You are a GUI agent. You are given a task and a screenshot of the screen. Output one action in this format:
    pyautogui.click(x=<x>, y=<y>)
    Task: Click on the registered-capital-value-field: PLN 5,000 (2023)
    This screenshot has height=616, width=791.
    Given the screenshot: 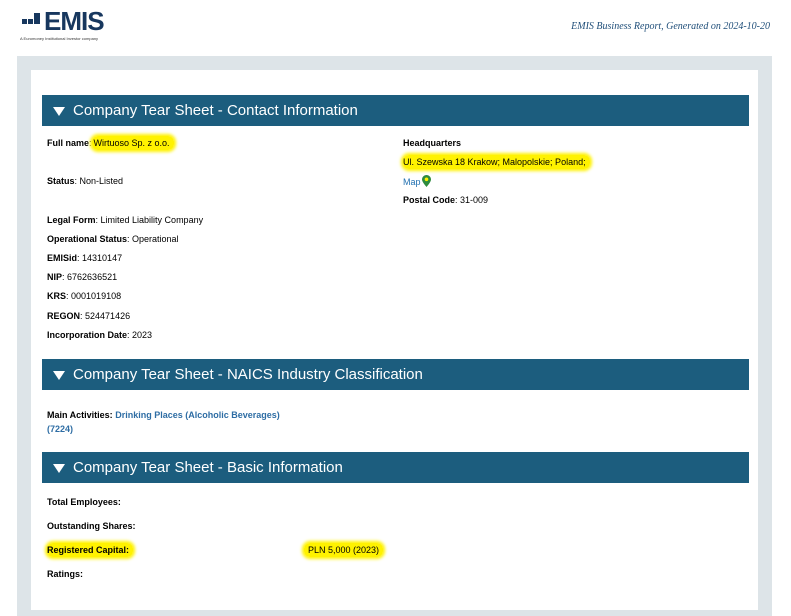 What is the action you would take?
    pyautogui.click(x=344, y=550)
    